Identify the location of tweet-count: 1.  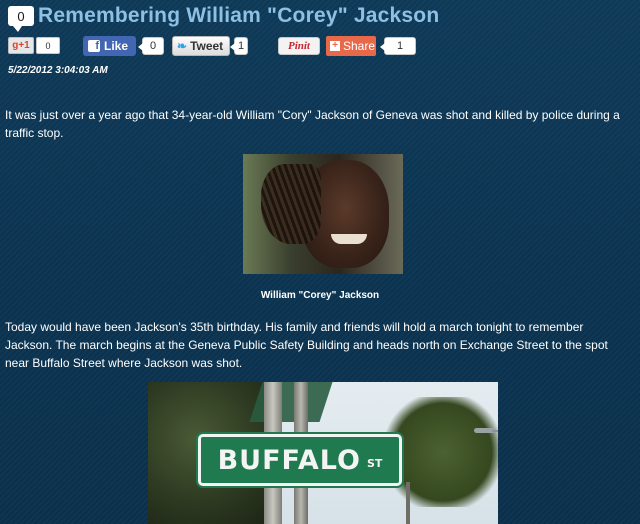
(239, 46).